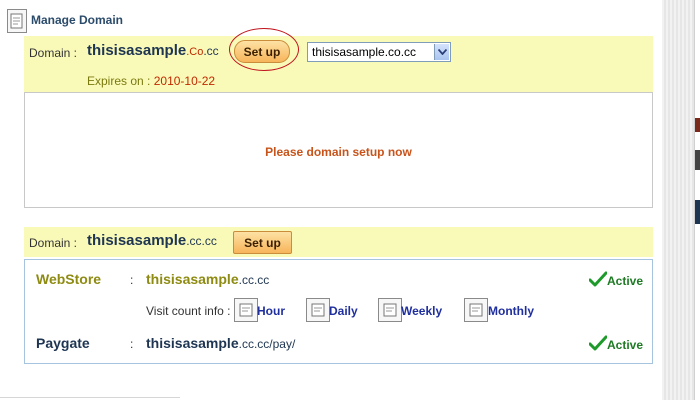  What do you see at coordinates (211, 51) in the screenshot?
I see `domain1-name-ext: .cc` at bounding box center [211, 51].